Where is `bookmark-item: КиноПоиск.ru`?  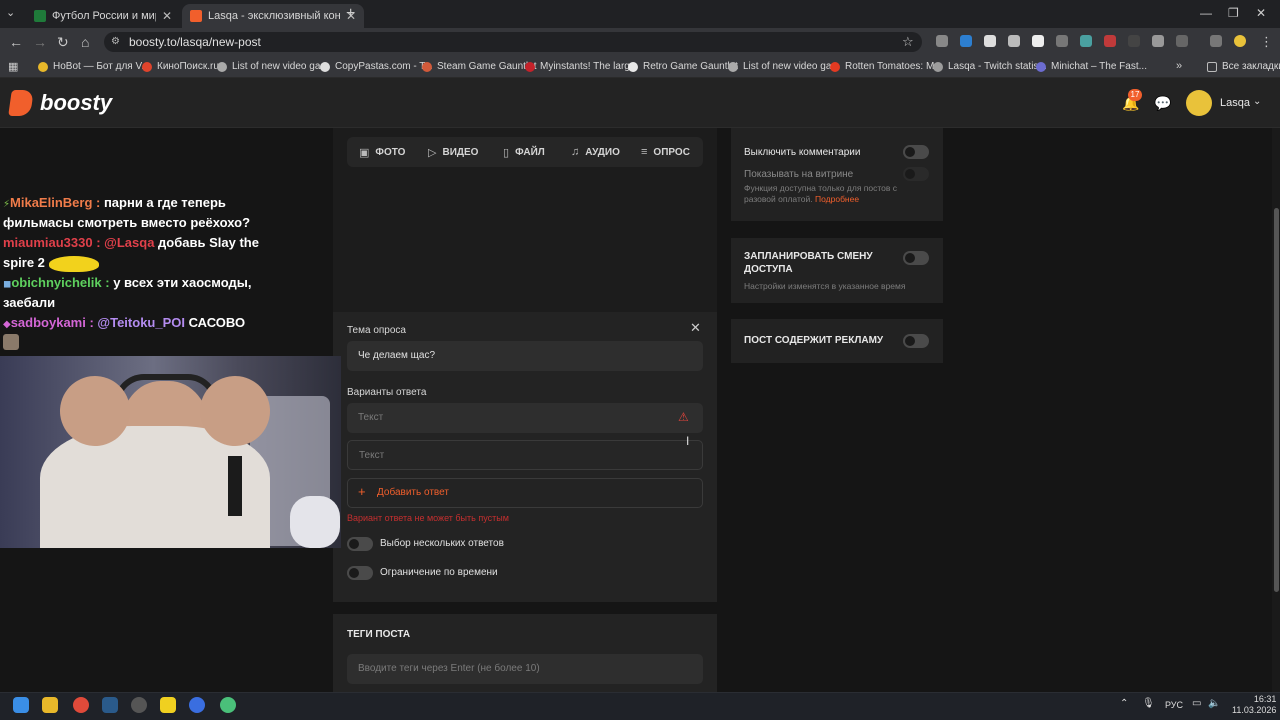
bookmark-item: КиноПоиск.ru is located at coordinates (180, 66).